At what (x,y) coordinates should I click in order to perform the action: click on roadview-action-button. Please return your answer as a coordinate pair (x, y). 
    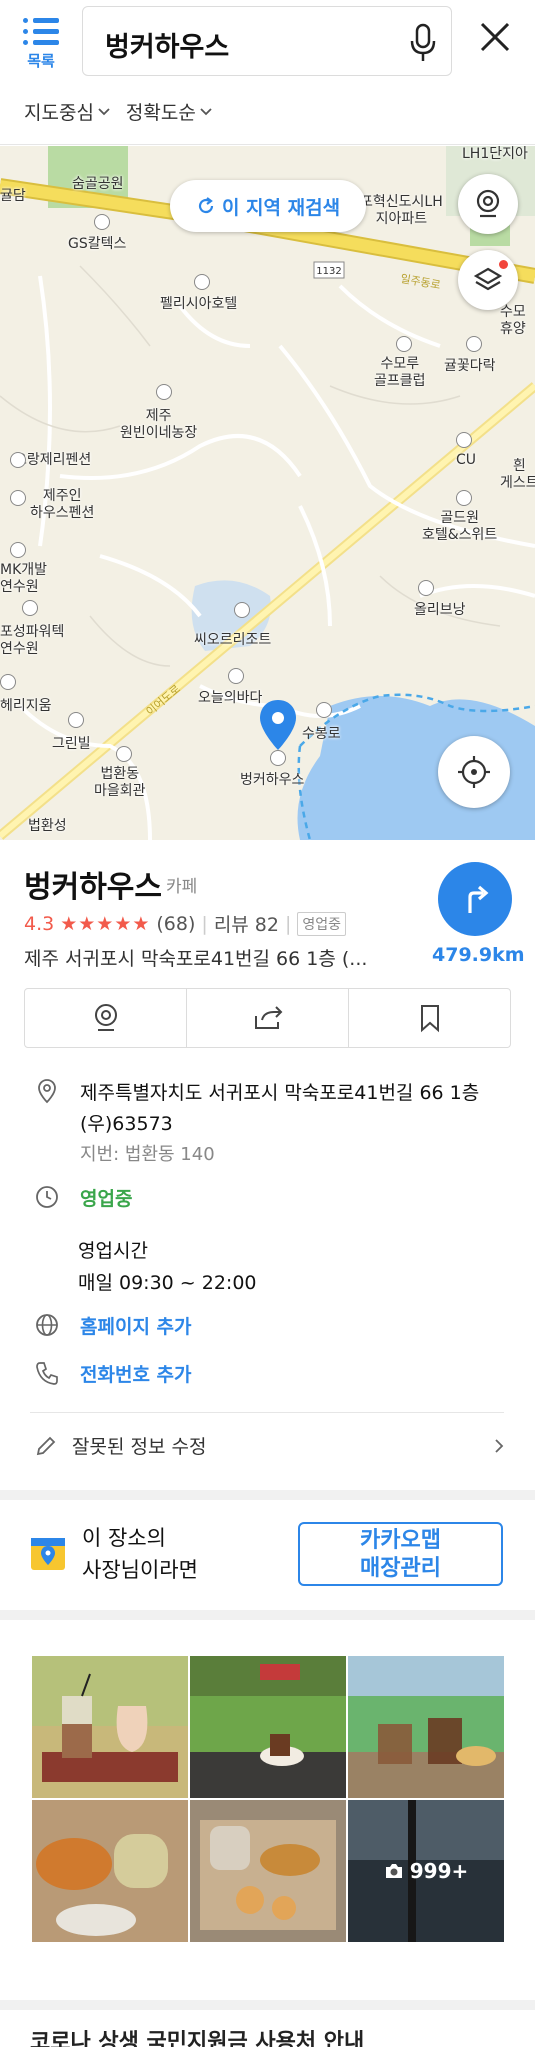
    Looking at the image, I should click on (106, 1018).